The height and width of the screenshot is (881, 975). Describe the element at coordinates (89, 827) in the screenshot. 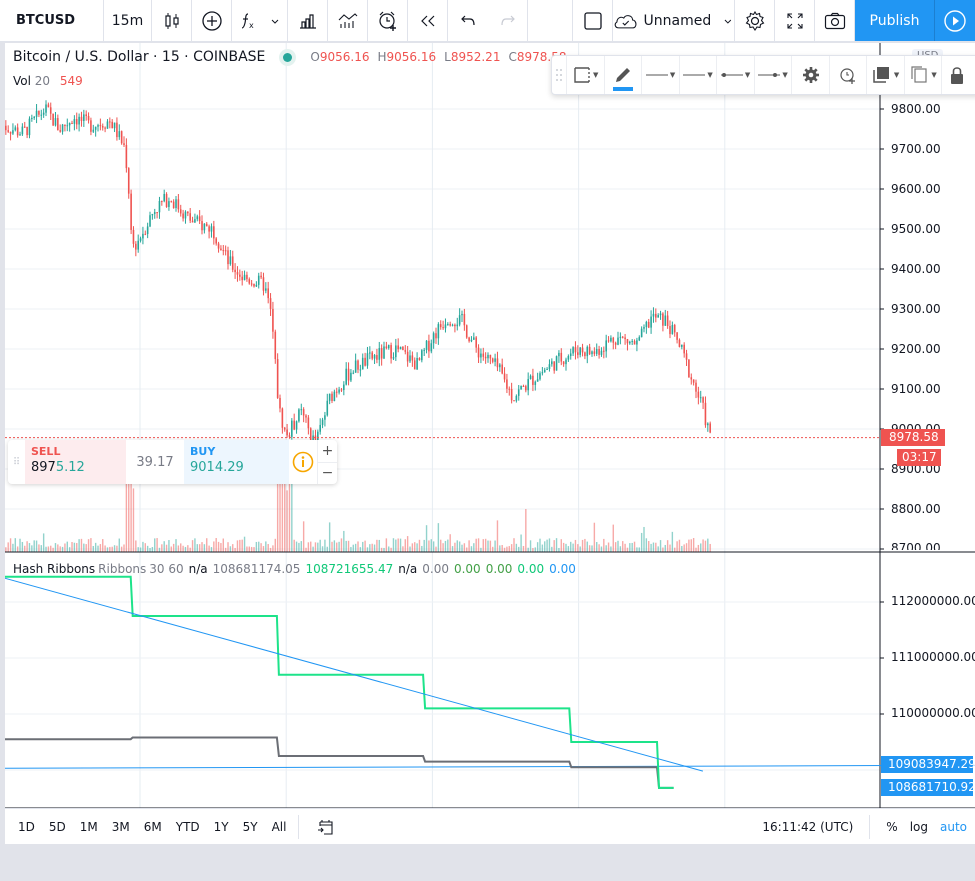

I see `range-1m: 1M` at that location.